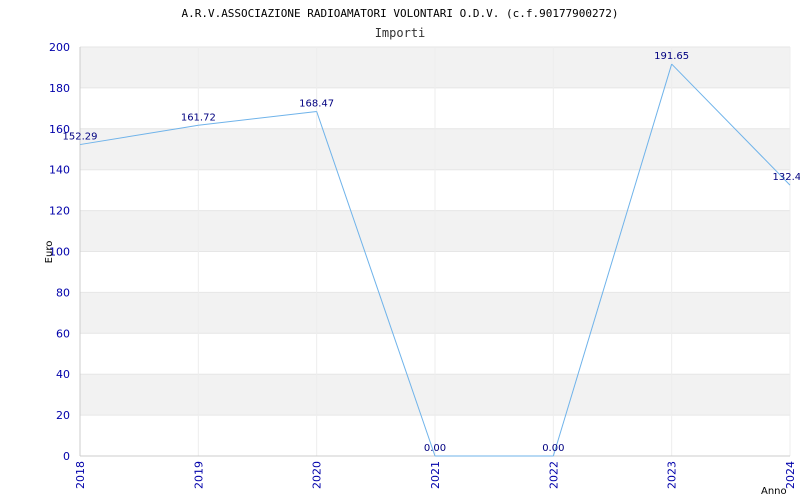 The image size is (800, 500). Describe the element at coordinates (59, 211) in the screenshot. I see `y-tick-label: 120` at that location.